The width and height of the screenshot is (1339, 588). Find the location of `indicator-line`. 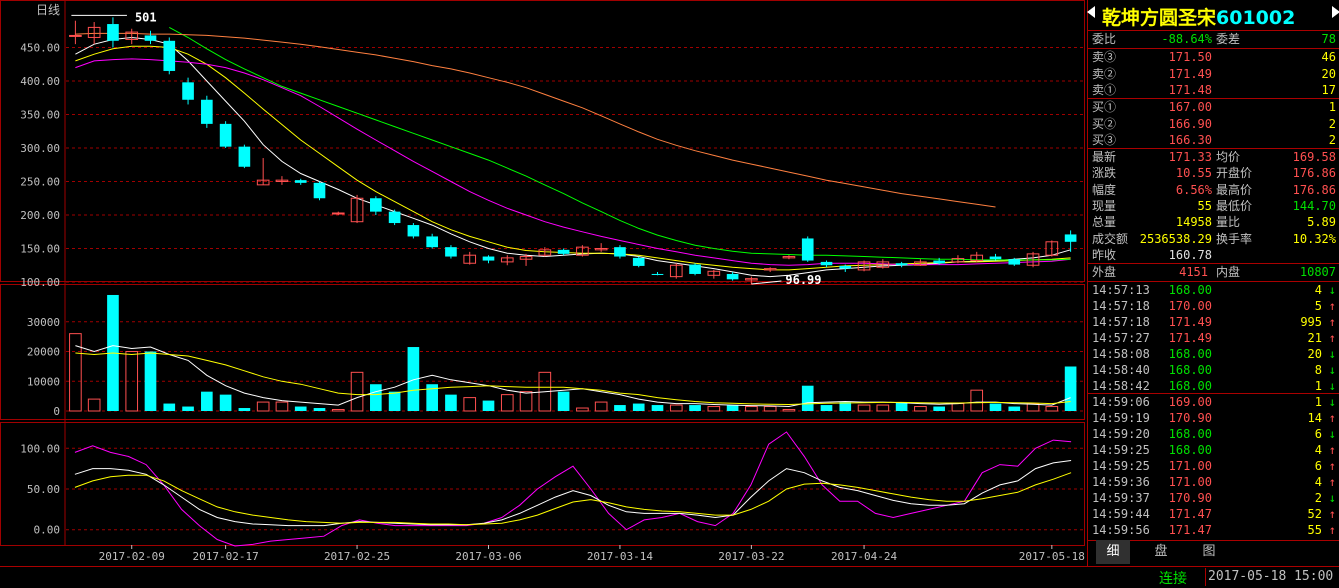

indicator-line is located at coordinates (573, 499).